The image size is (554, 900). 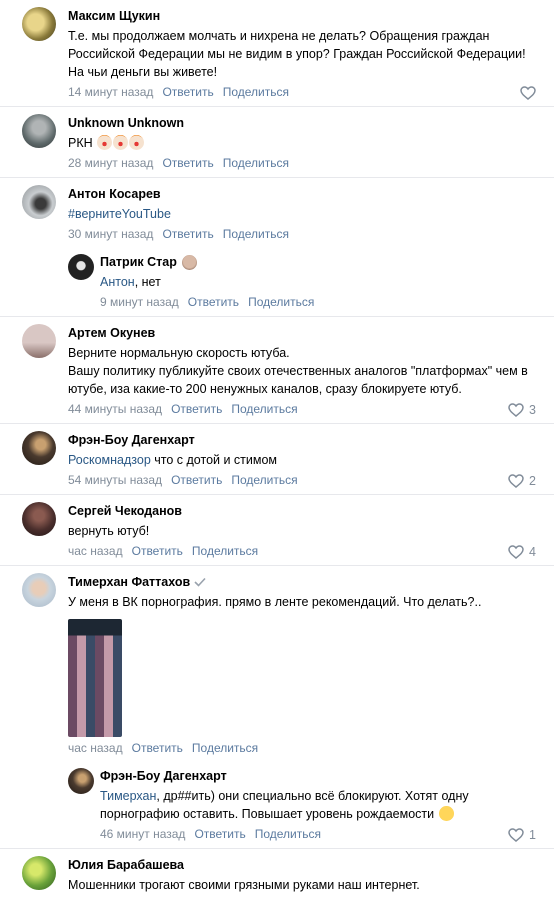 I want to click on comment-time: 9 минут назад, so click(x=139, y=302).